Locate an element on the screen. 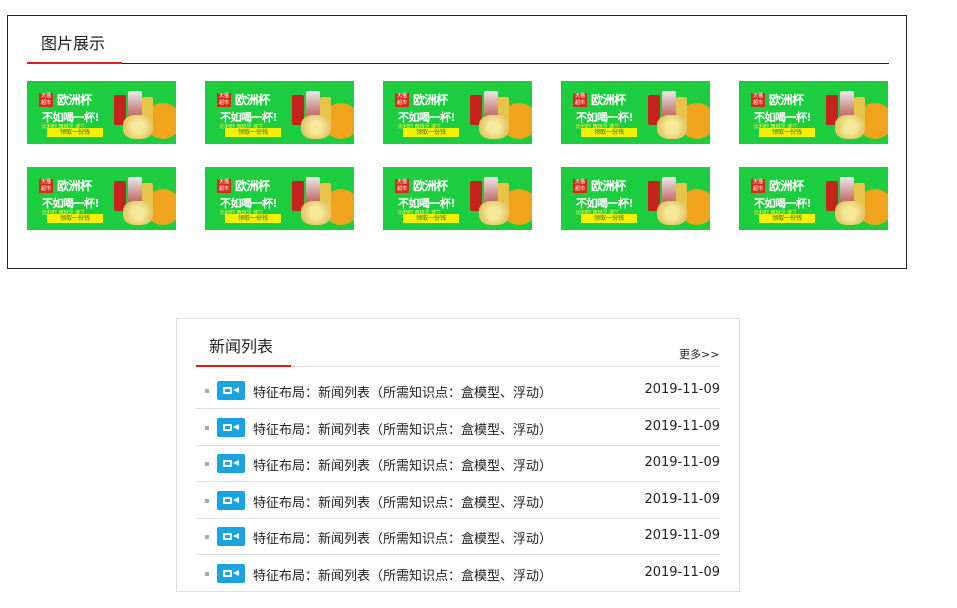 The image size is (957, 608). gallery-title-underline is located at coordinates (74, 63).